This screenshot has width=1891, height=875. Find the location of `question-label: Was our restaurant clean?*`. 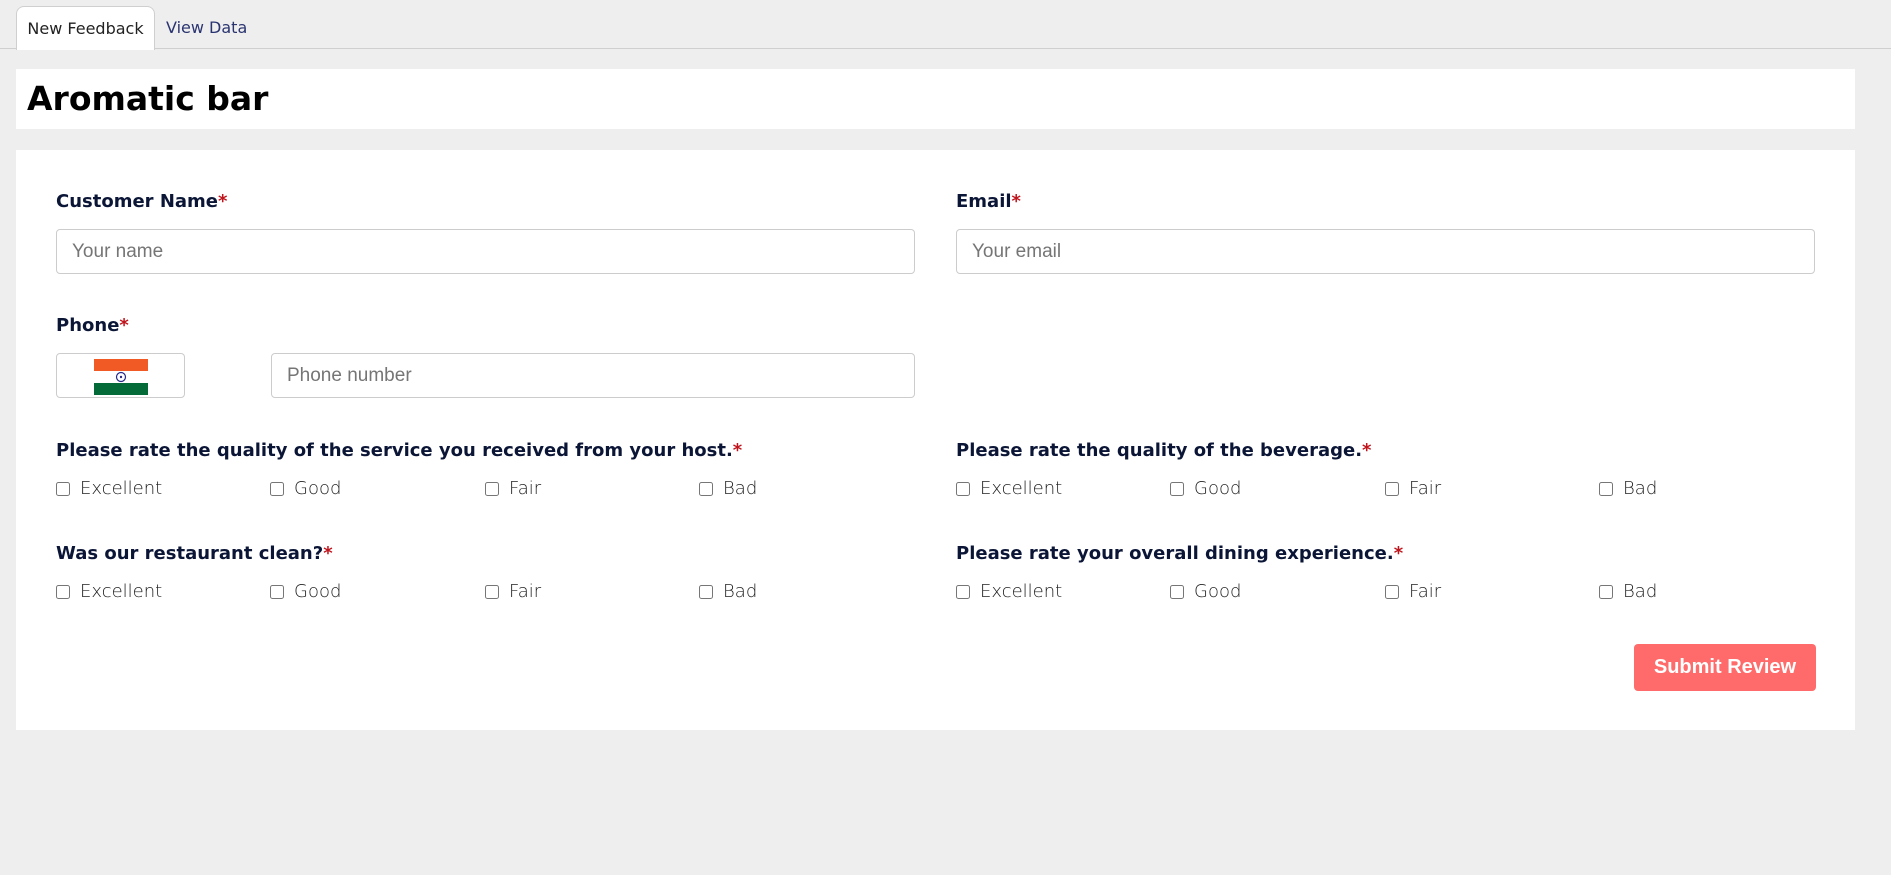

question-label: Was our restaurant clean?* is located at coordinates (194, 553).